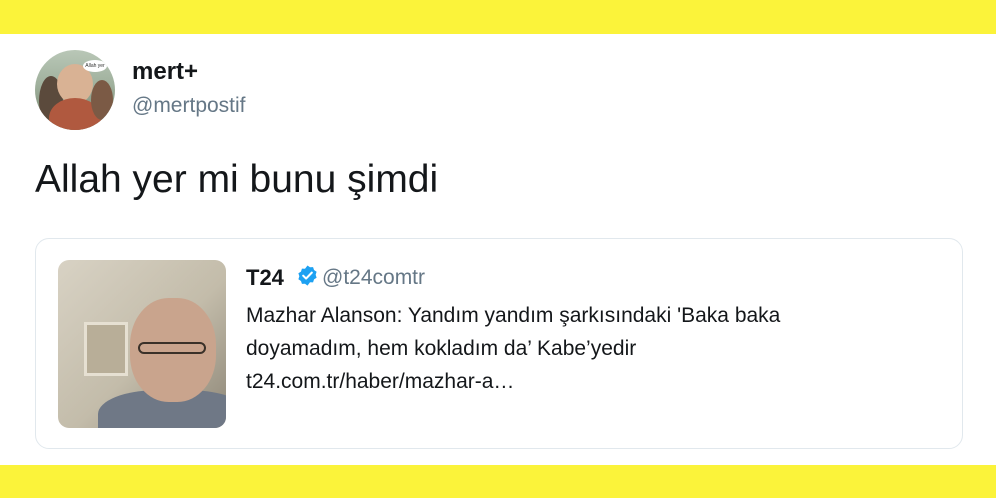 The width and height of the screenshot is (996, 498). What do you see at coordinates (172, 348) in the screenshot?
I see `thumbnail-person-glasses` at bounding box center [172, 348].